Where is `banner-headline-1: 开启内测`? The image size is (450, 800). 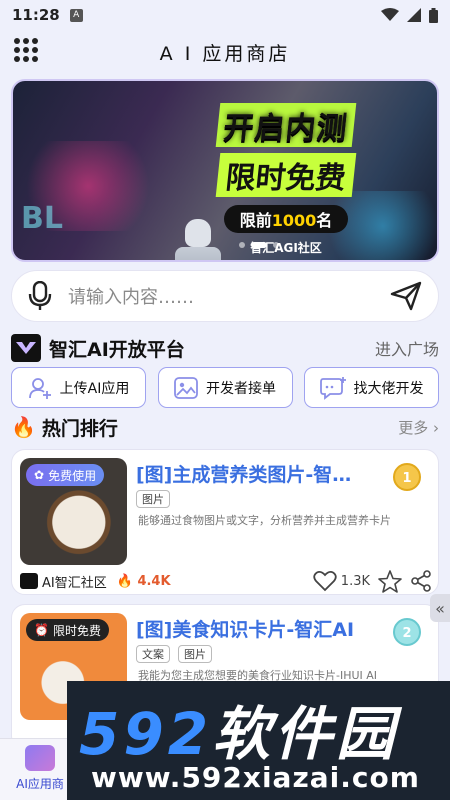
banner-headline-1: 开启内测 is located at coordinates (286, 125).